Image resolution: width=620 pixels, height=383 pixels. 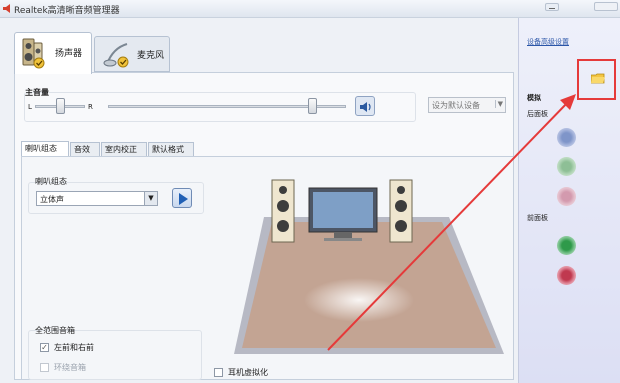 I want to click on analog-label: 模拟, so click(x=534, y=98).